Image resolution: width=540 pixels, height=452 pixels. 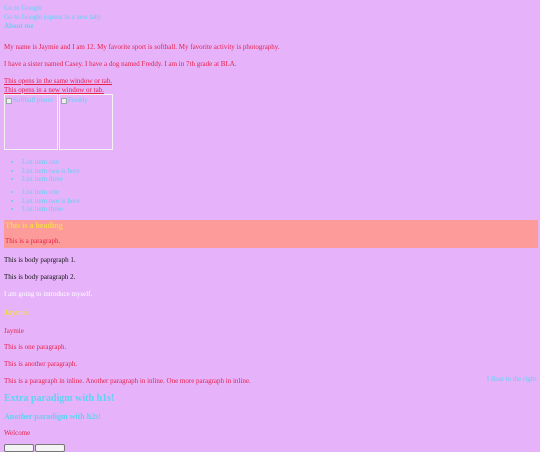 I want to click on heading-banner: This is a heading This is a paragraph., so click(x=271, y=234).